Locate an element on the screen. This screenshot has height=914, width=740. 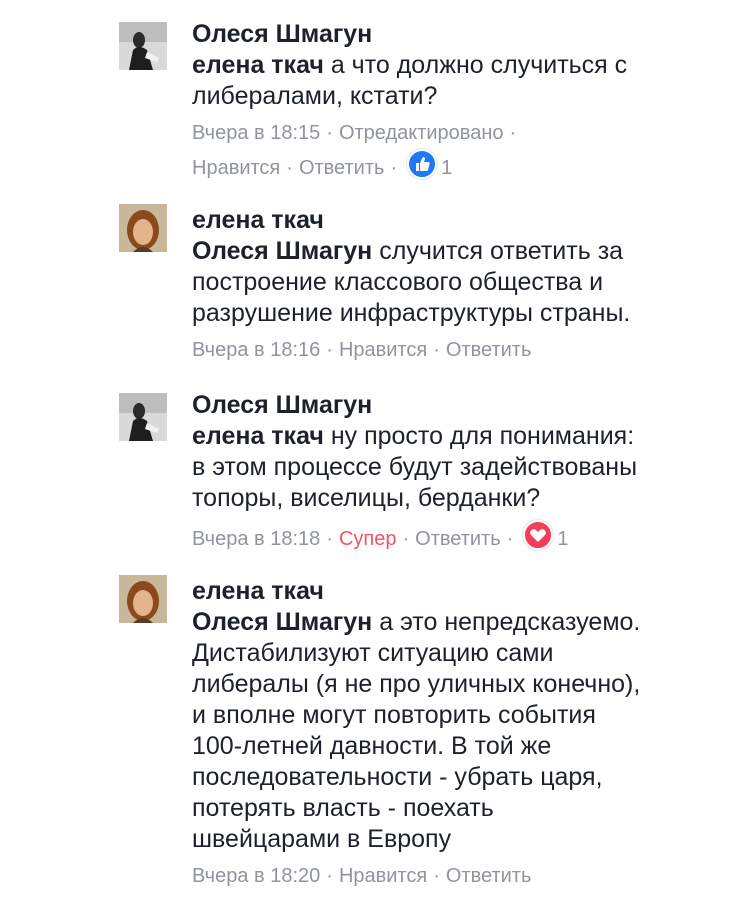
timestamp-link: Вчера в 18:15 is located at coordinates (256, 133).